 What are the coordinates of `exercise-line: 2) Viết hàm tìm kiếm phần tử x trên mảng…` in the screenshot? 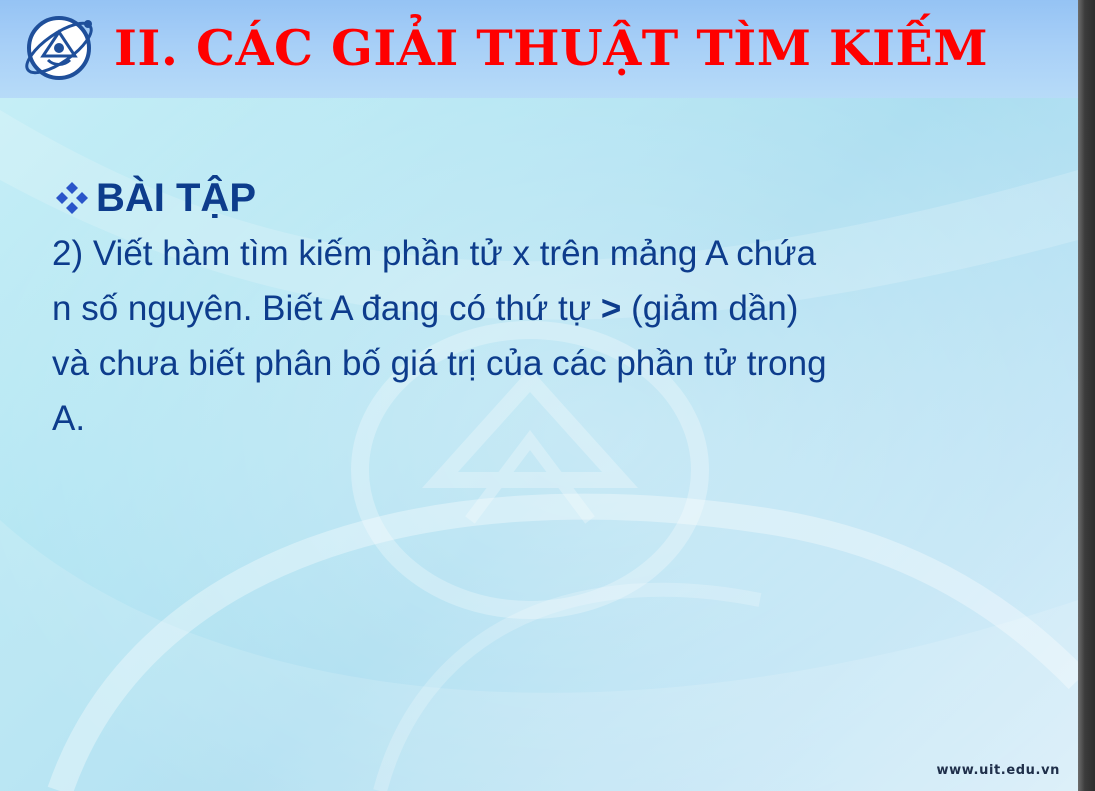 It's located at (434, 253).